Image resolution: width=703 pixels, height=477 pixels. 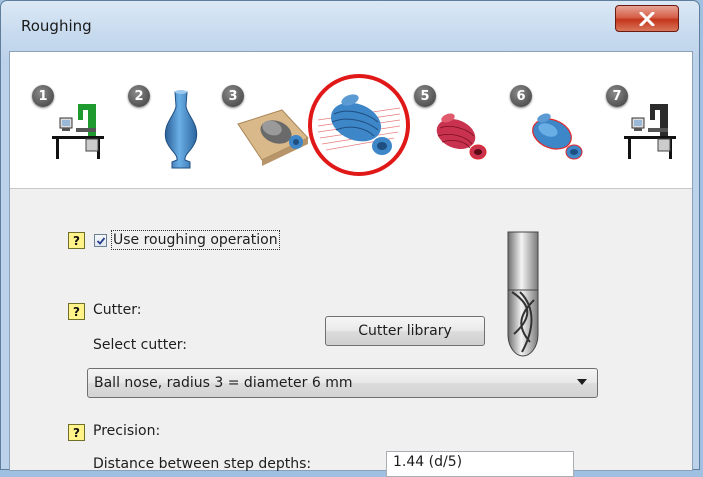 I want to click on cutter-select: Ball nose, radius 3 = diameter 6 mm, so click(x=342, y=383).